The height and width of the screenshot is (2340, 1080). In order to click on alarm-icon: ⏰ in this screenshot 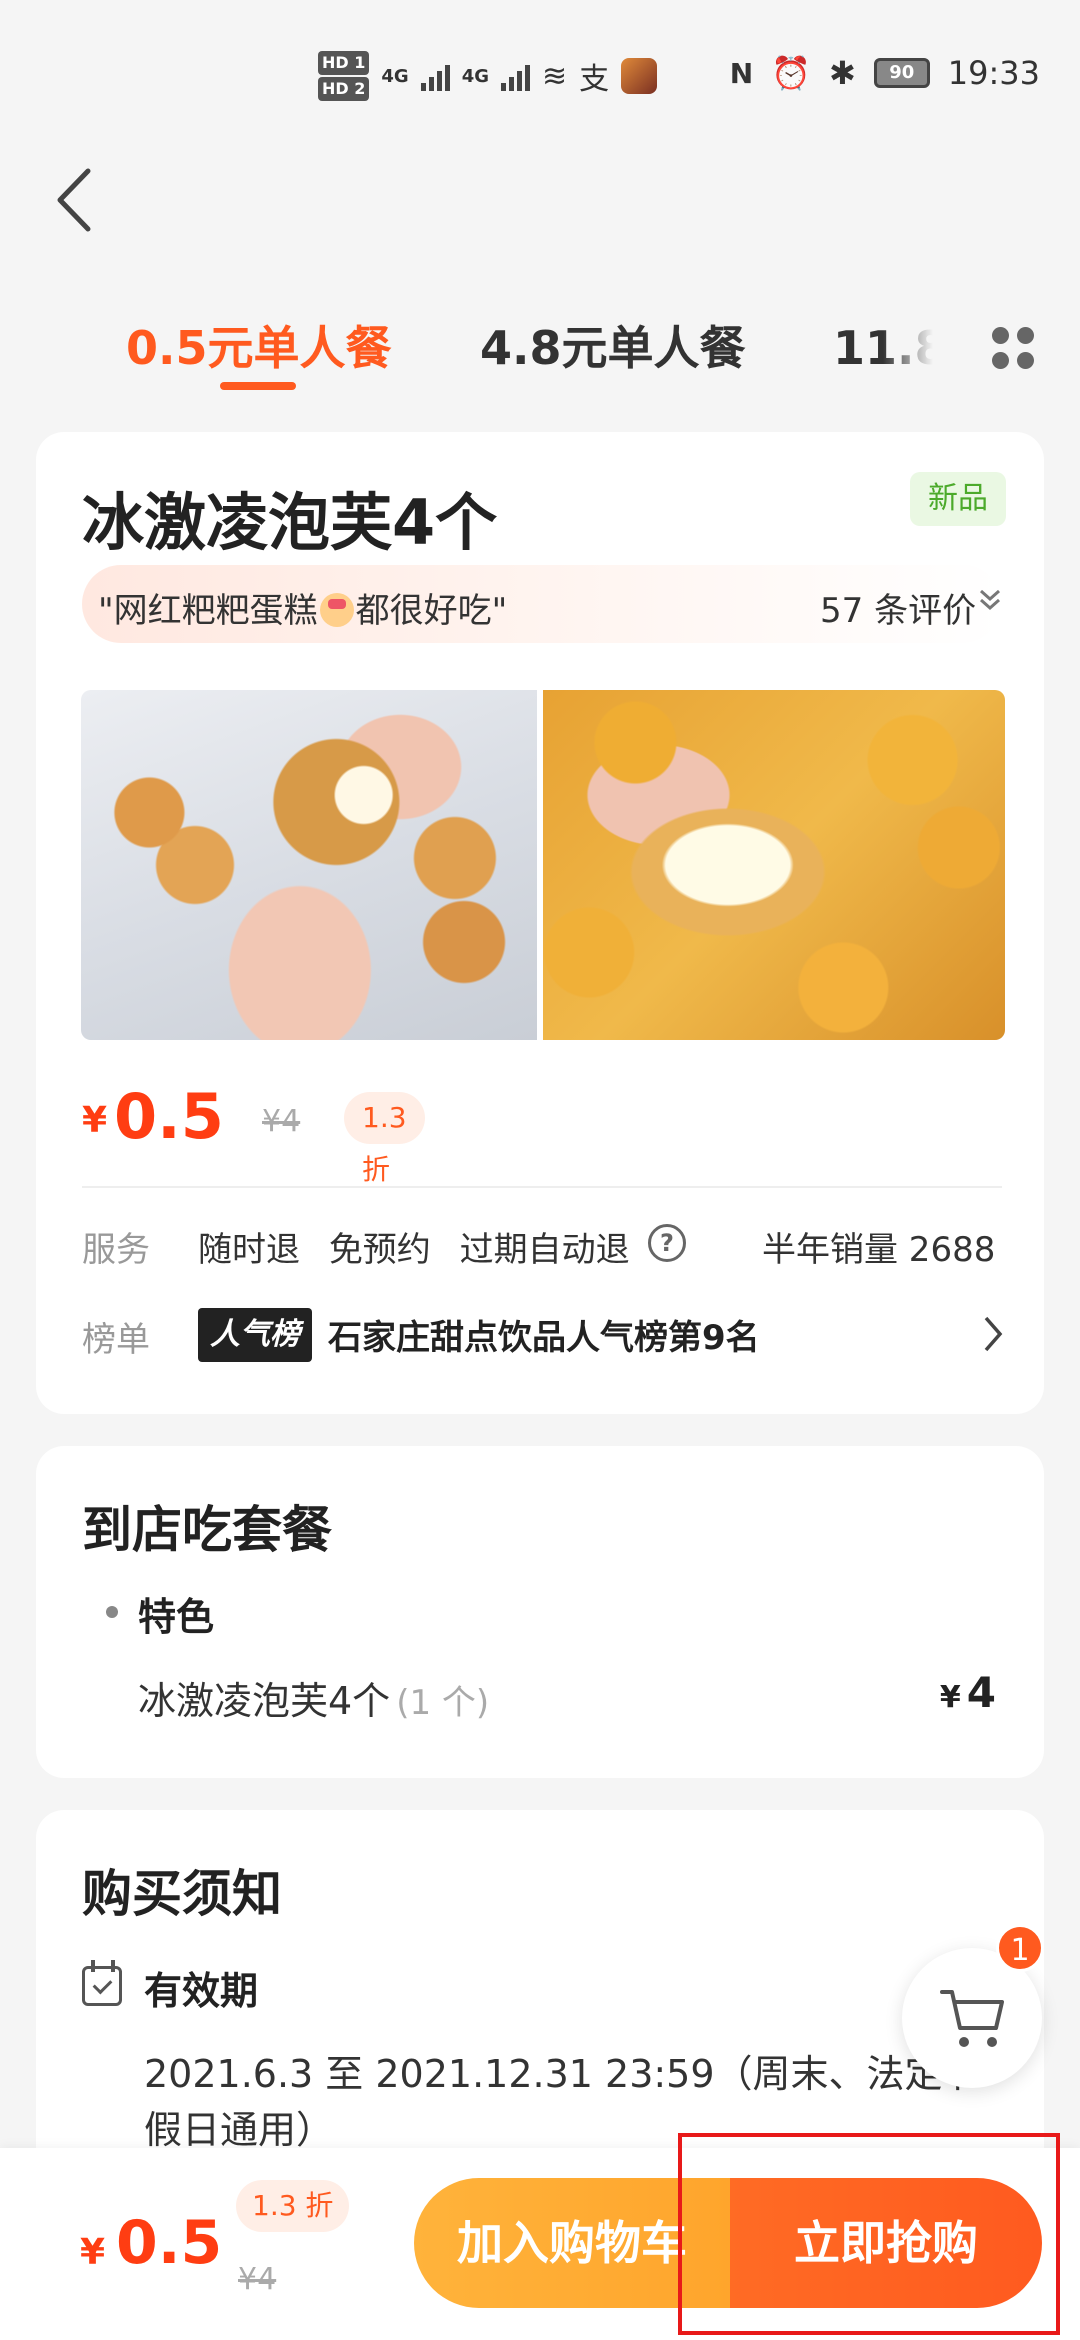, I will do `click(791, 73)`.